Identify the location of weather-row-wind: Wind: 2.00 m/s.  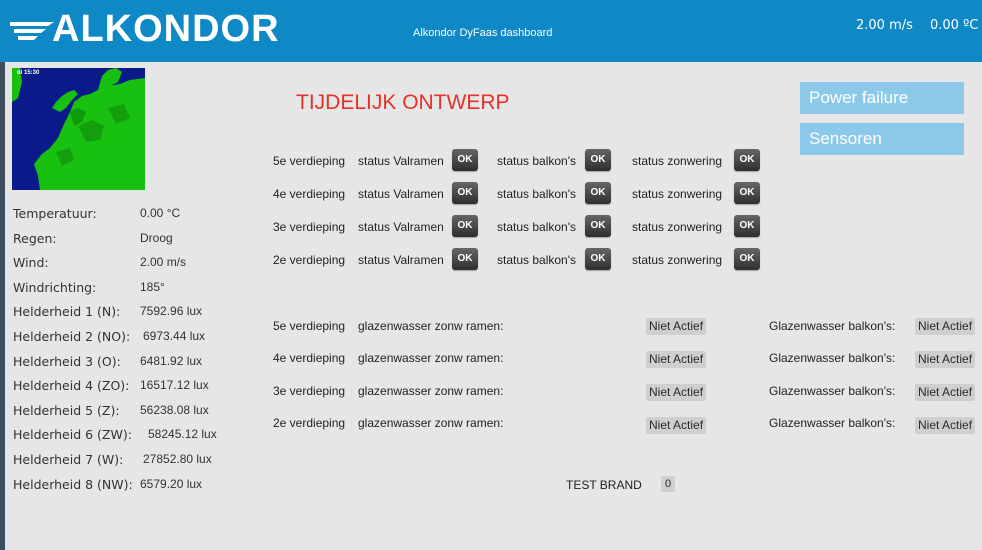
(118, 265).